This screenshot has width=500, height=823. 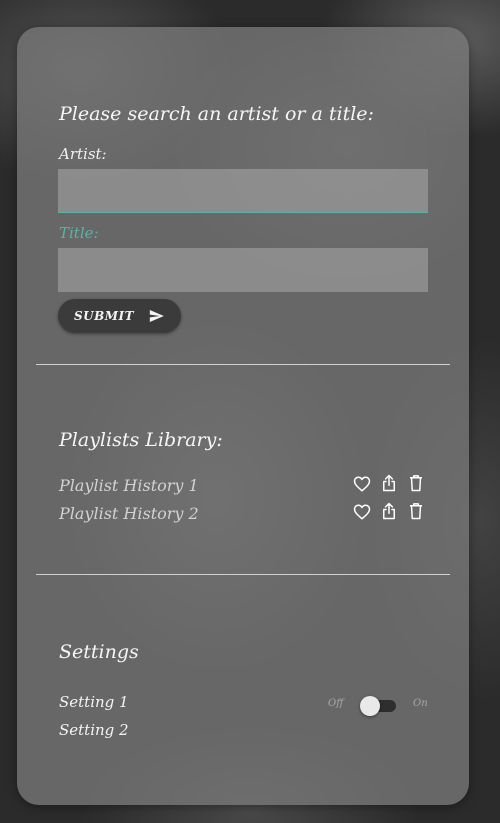 I want to click on setting-1-toggle, so click(x=378, y=706).